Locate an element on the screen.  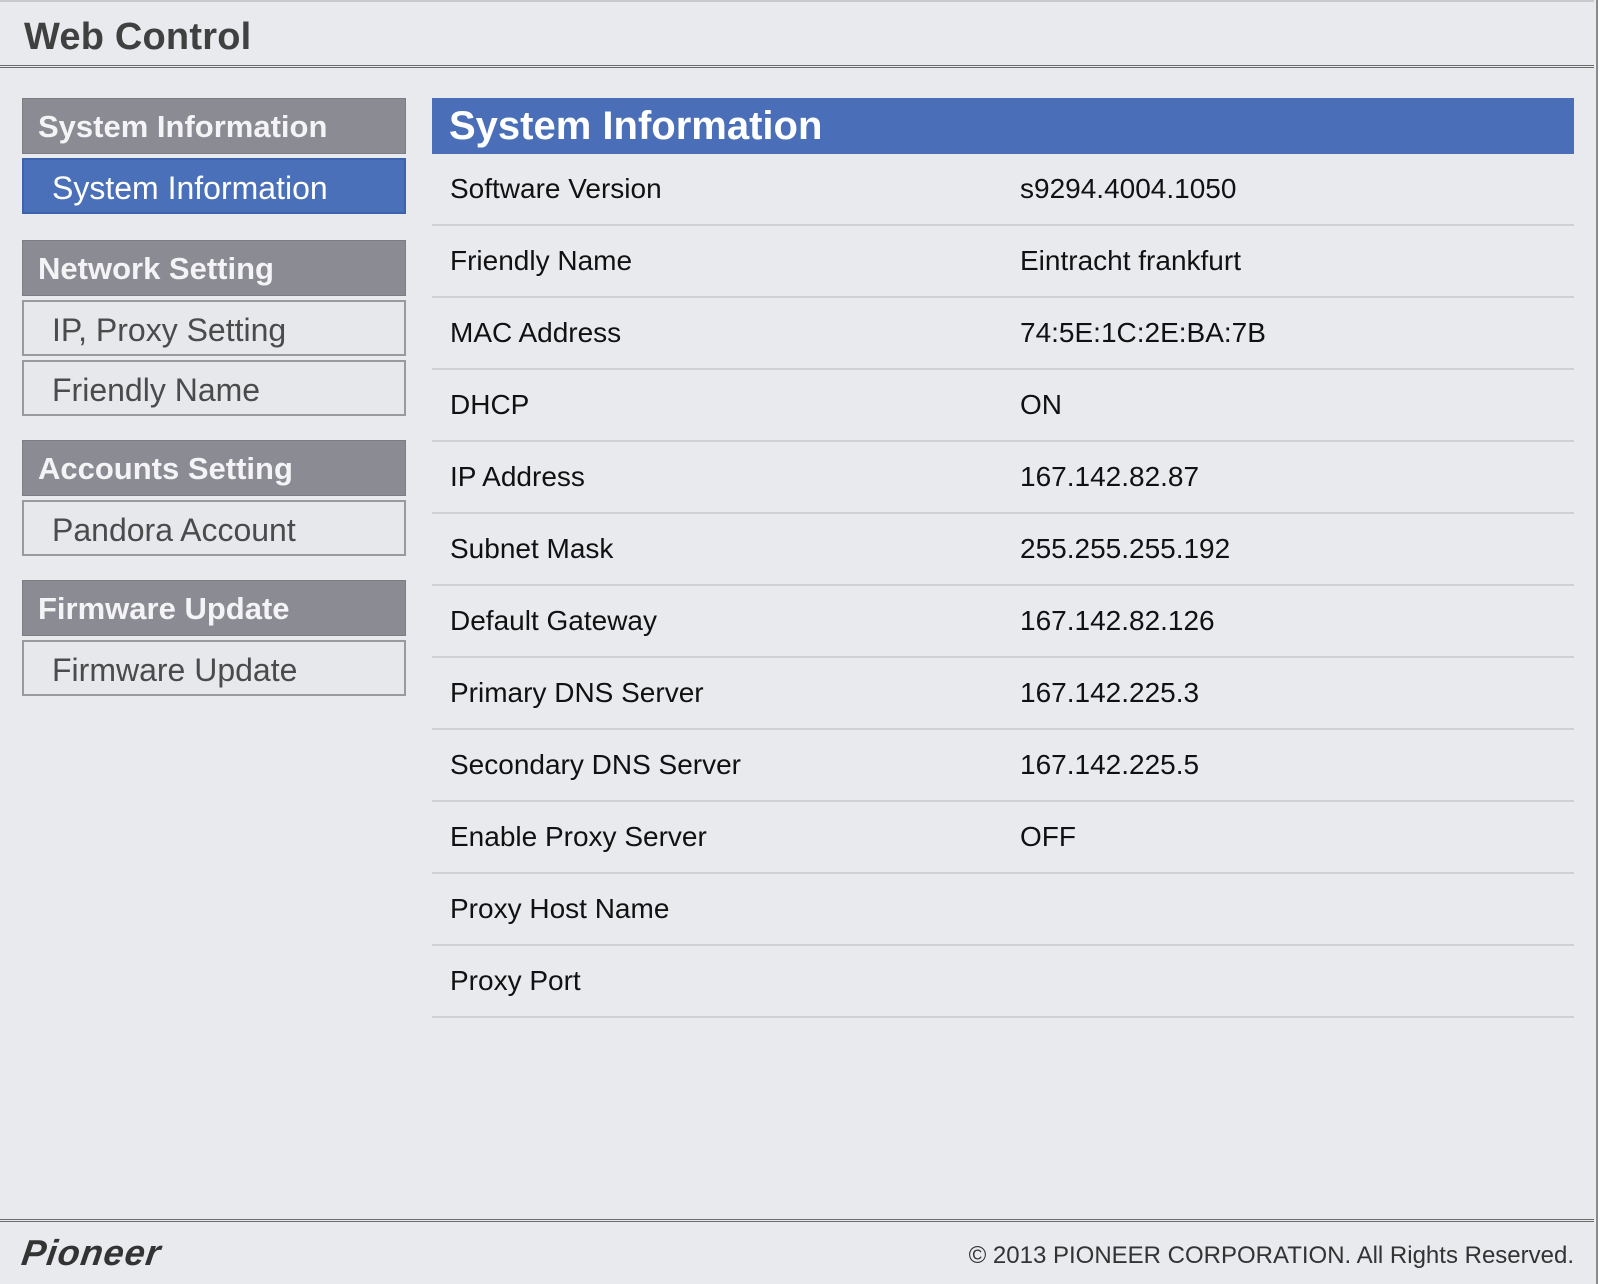
table-row: Default Gateway 167.142.82.126 is located at coordinates (1003, 622).